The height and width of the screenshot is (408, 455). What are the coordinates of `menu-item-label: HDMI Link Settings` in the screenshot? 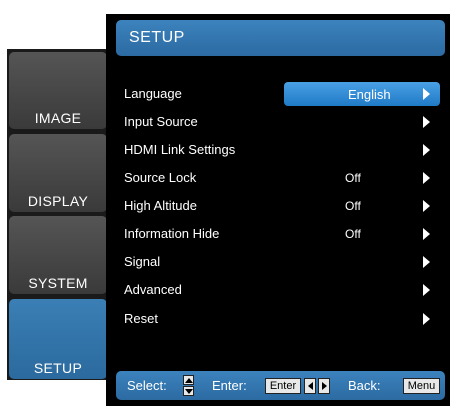 It's located at (180, 149).